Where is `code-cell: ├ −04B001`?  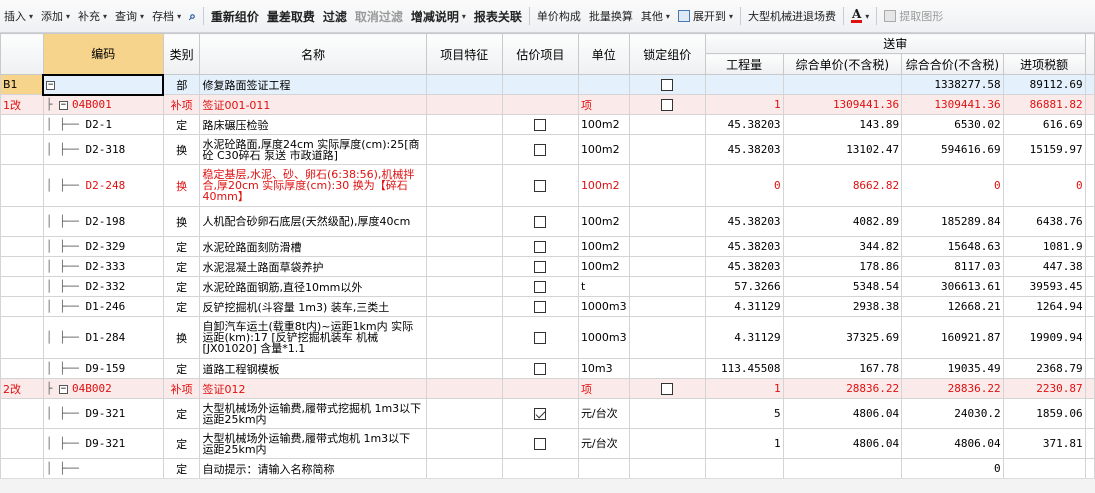
code-cell: ├ −04B001 is located at coordinates (103, 104).